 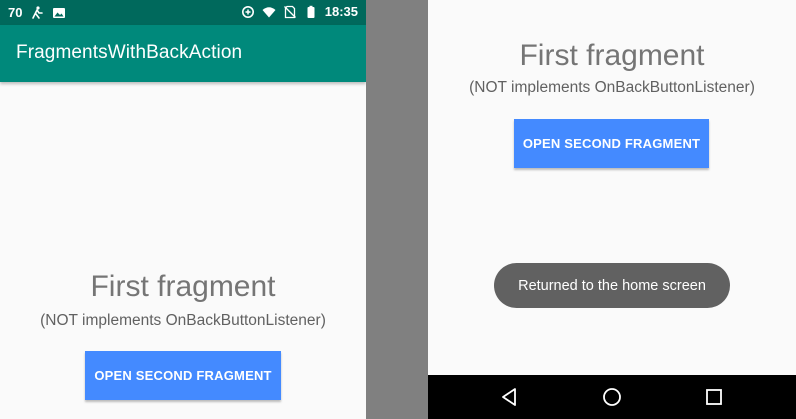 I want to click on battery-icon, so click(x=311, y=11).